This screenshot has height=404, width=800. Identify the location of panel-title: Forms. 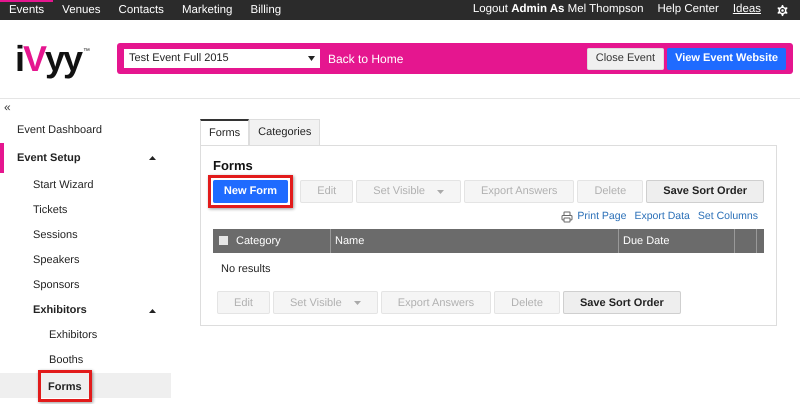
(233, 166).